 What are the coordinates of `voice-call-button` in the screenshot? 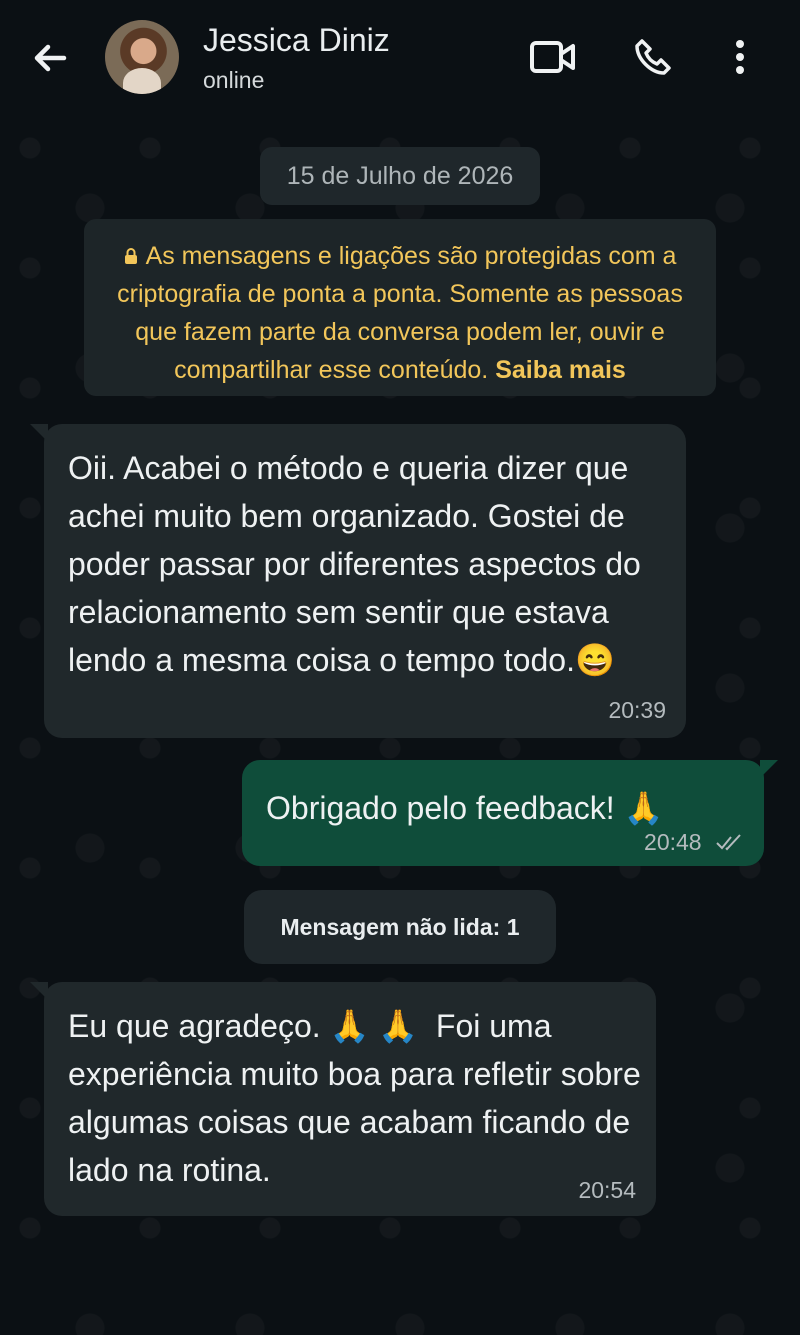 It's located at (653, 59).